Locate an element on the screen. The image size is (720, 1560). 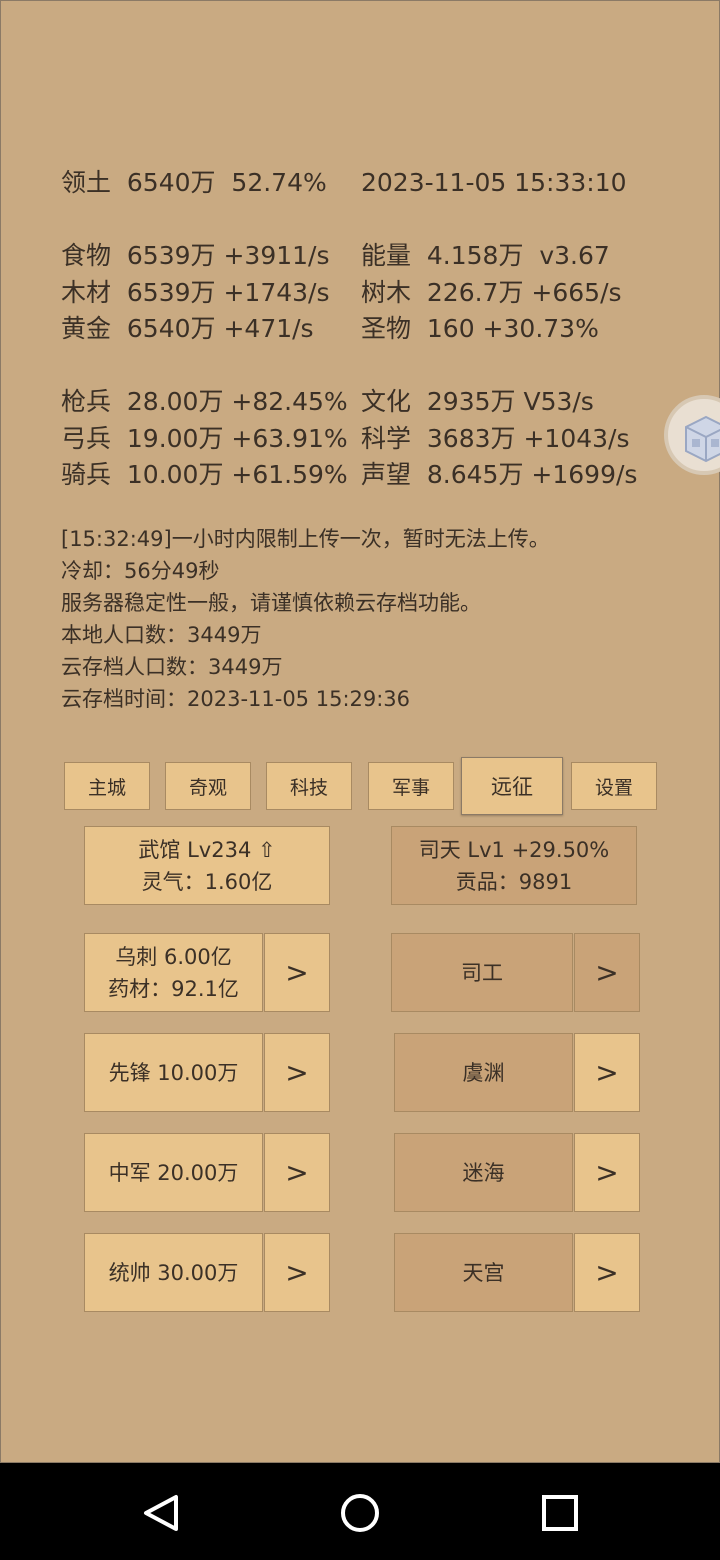
log-line: 云存档人口数：3449万 is located at coordinates (172, 667).